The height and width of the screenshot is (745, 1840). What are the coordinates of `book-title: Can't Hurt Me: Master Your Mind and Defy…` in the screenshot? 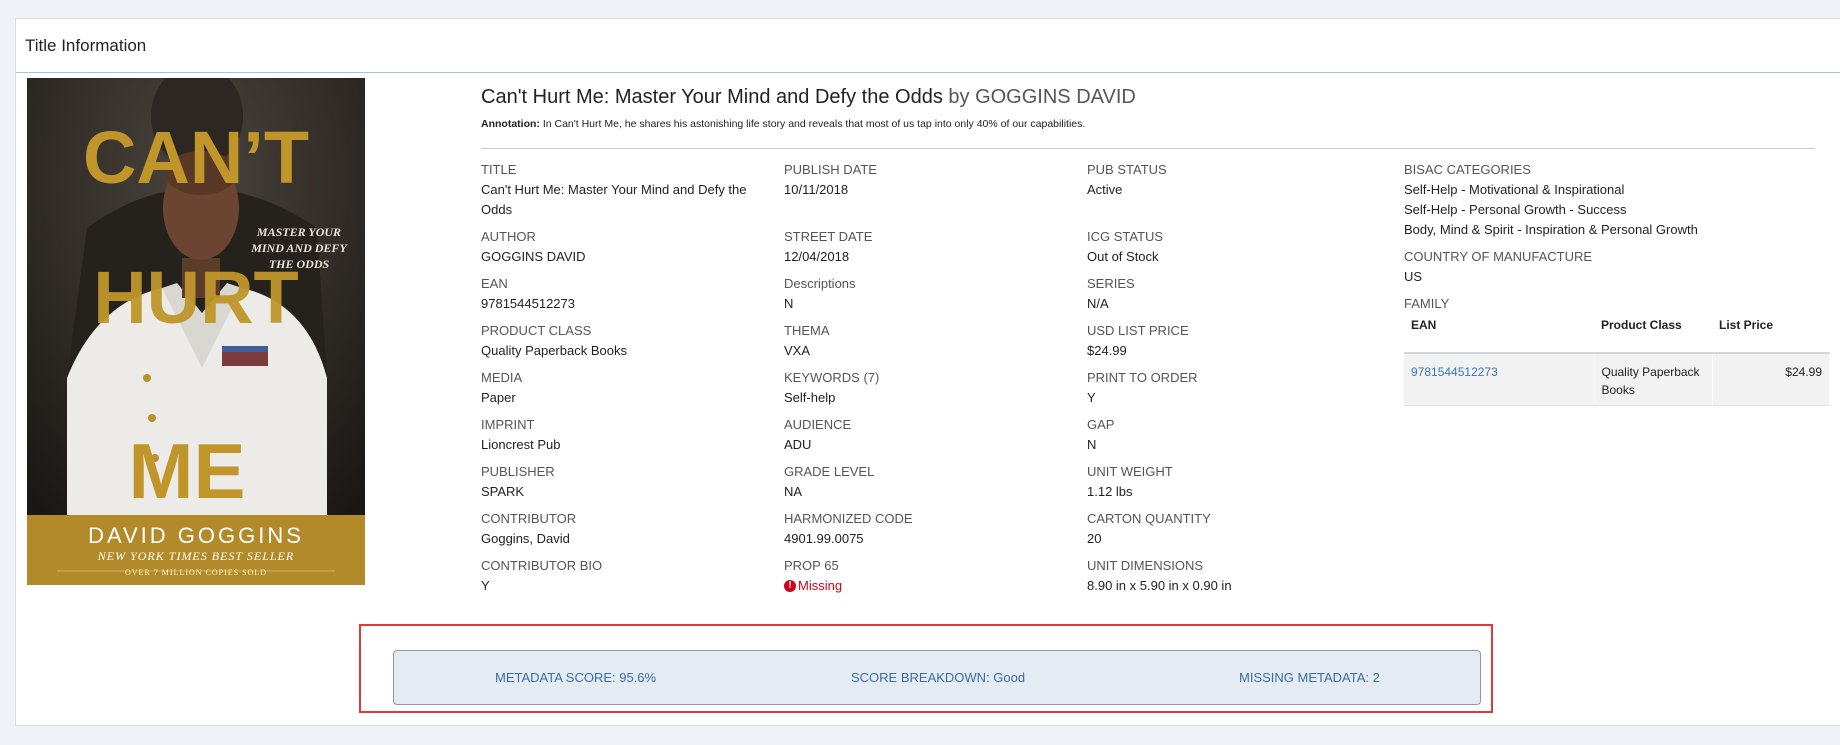 It's located at (712, 97).